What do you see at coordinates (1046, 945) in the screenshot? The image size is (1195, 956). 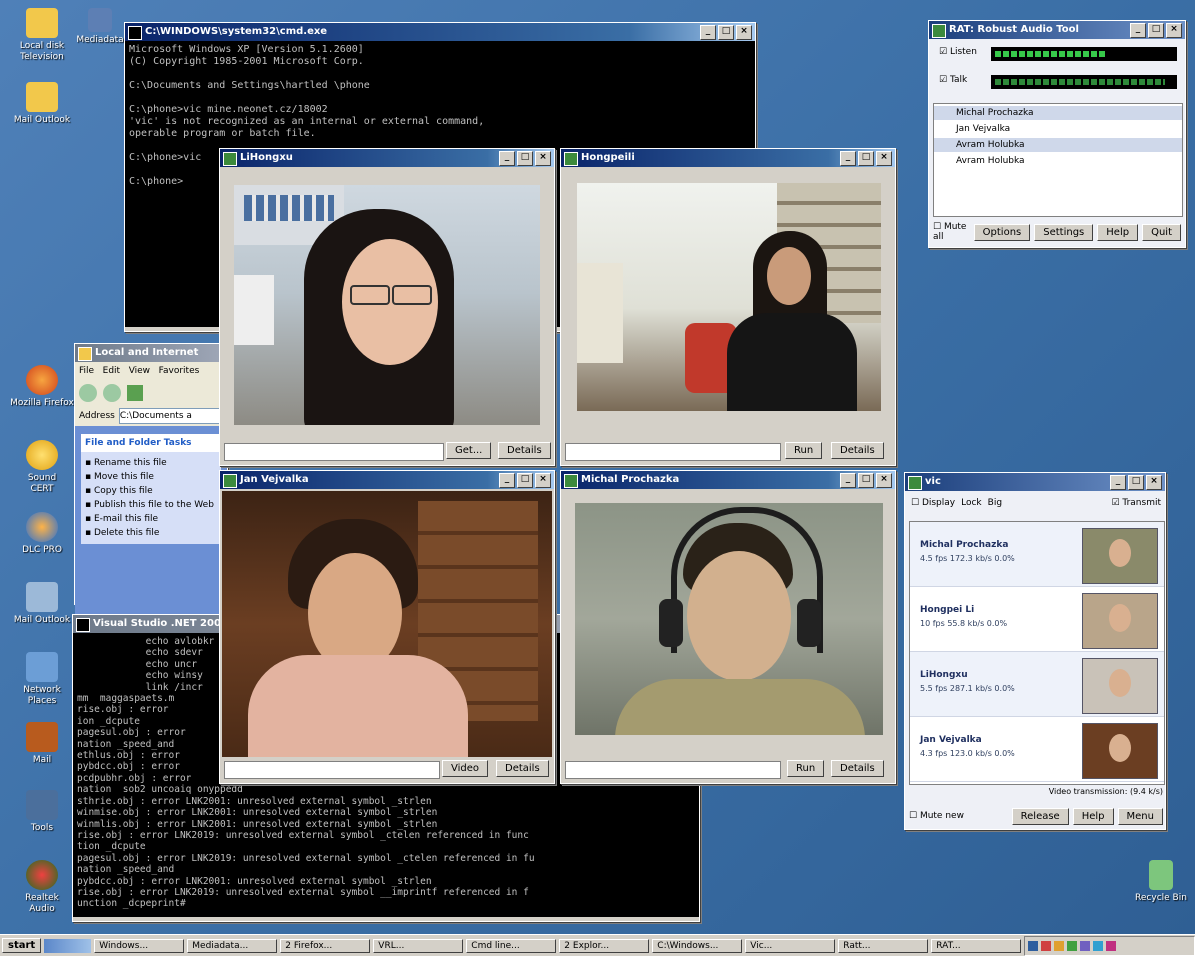 I see `tray-antivirus-icon` at bounding box center [1046, 945].